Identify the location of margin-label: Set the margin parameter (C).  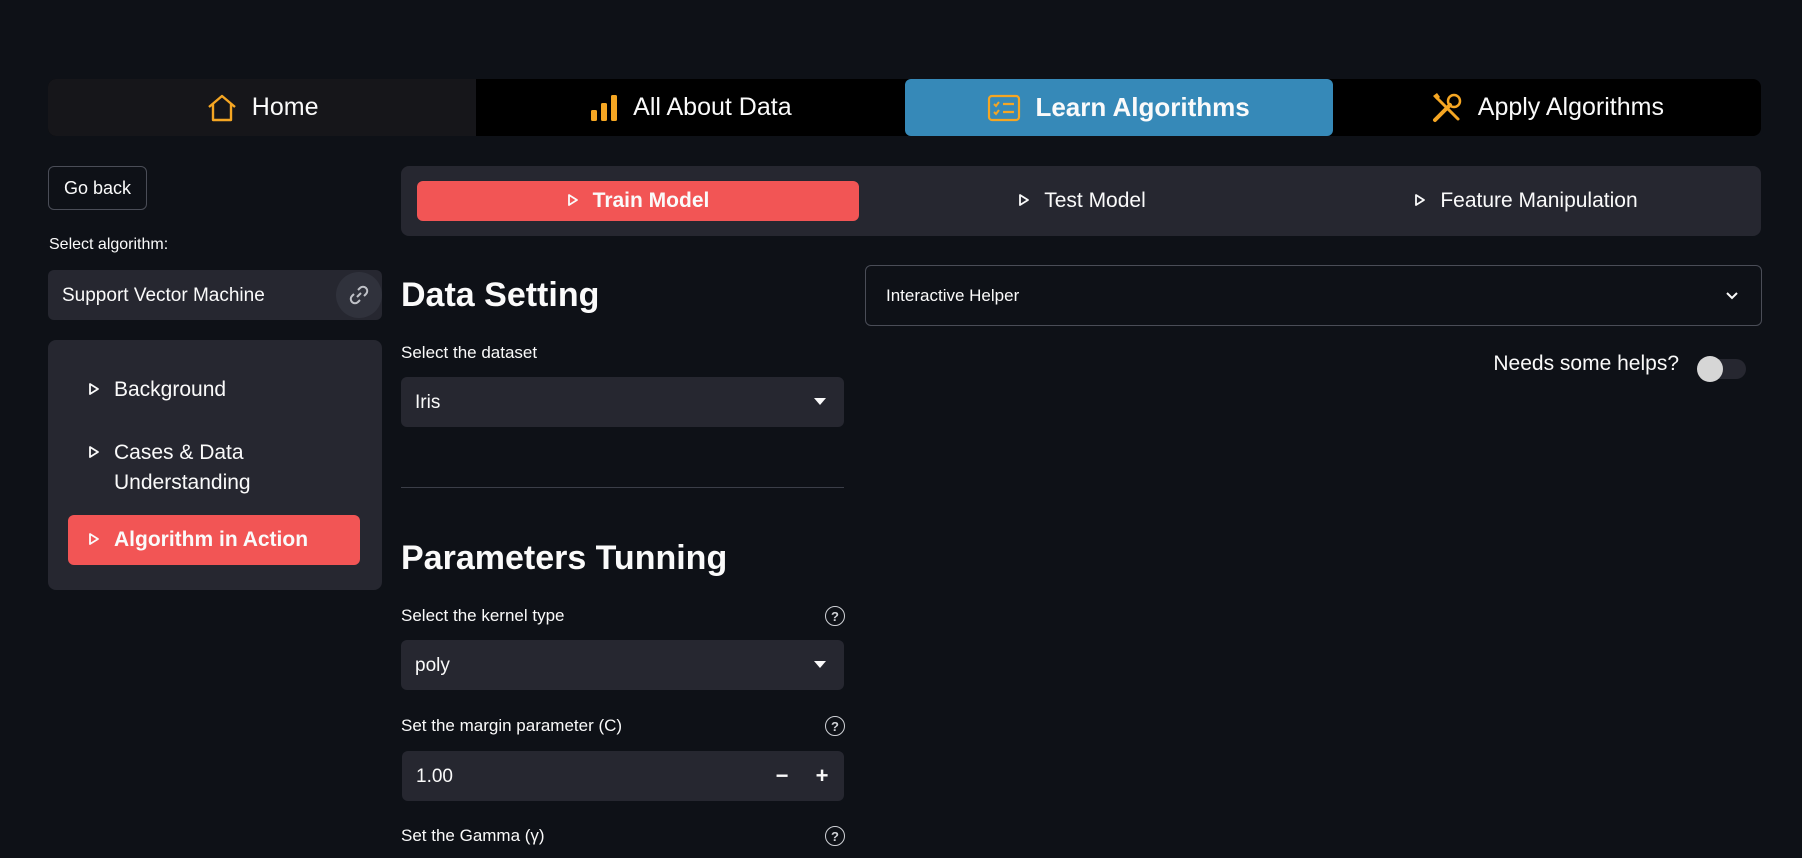
(512, 725).